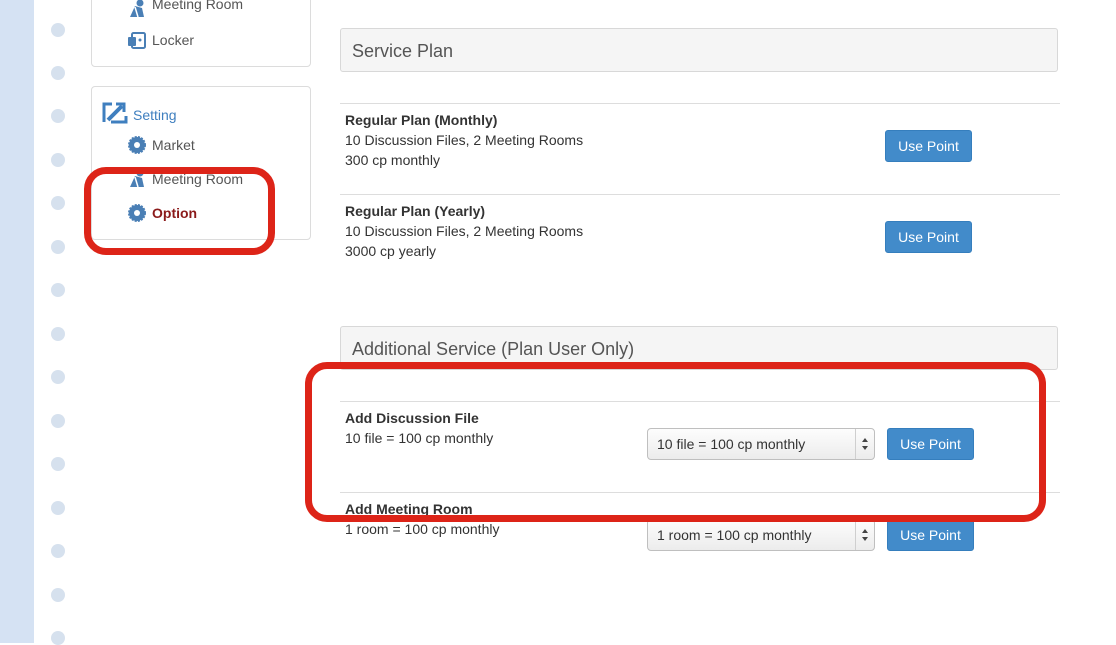  What do you see at coordinates (17, 321) in the screenshot?
I see `left-strip` at bounding box center [17, 321].